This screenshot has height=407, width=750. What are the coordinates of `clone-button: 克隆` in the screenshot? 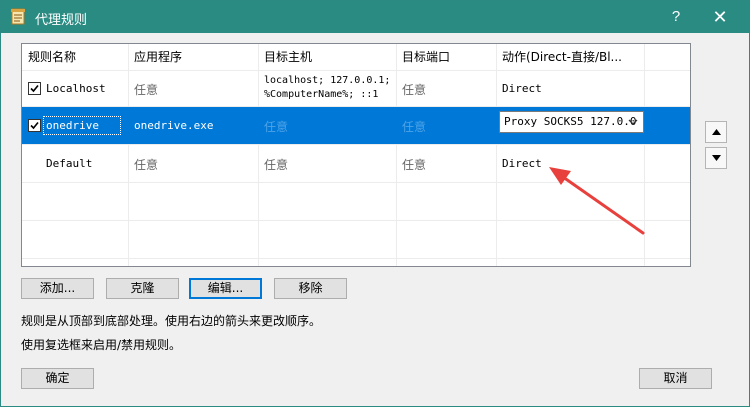 It's located at (142, 288).